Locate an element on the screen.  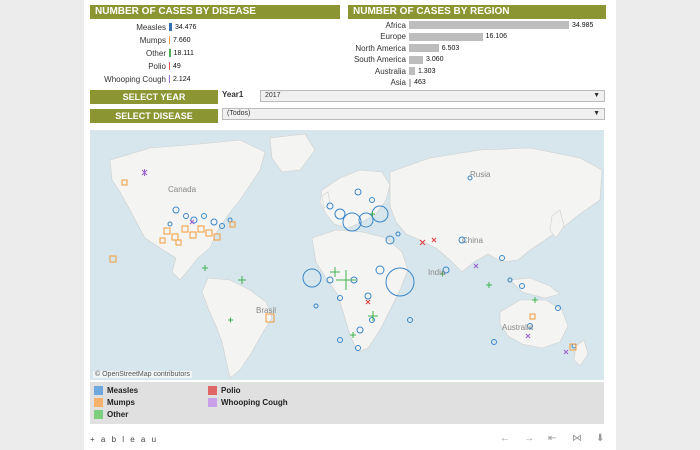
map-attribution: © OpenStreetMap contributors is located at coordinates (143, 374).